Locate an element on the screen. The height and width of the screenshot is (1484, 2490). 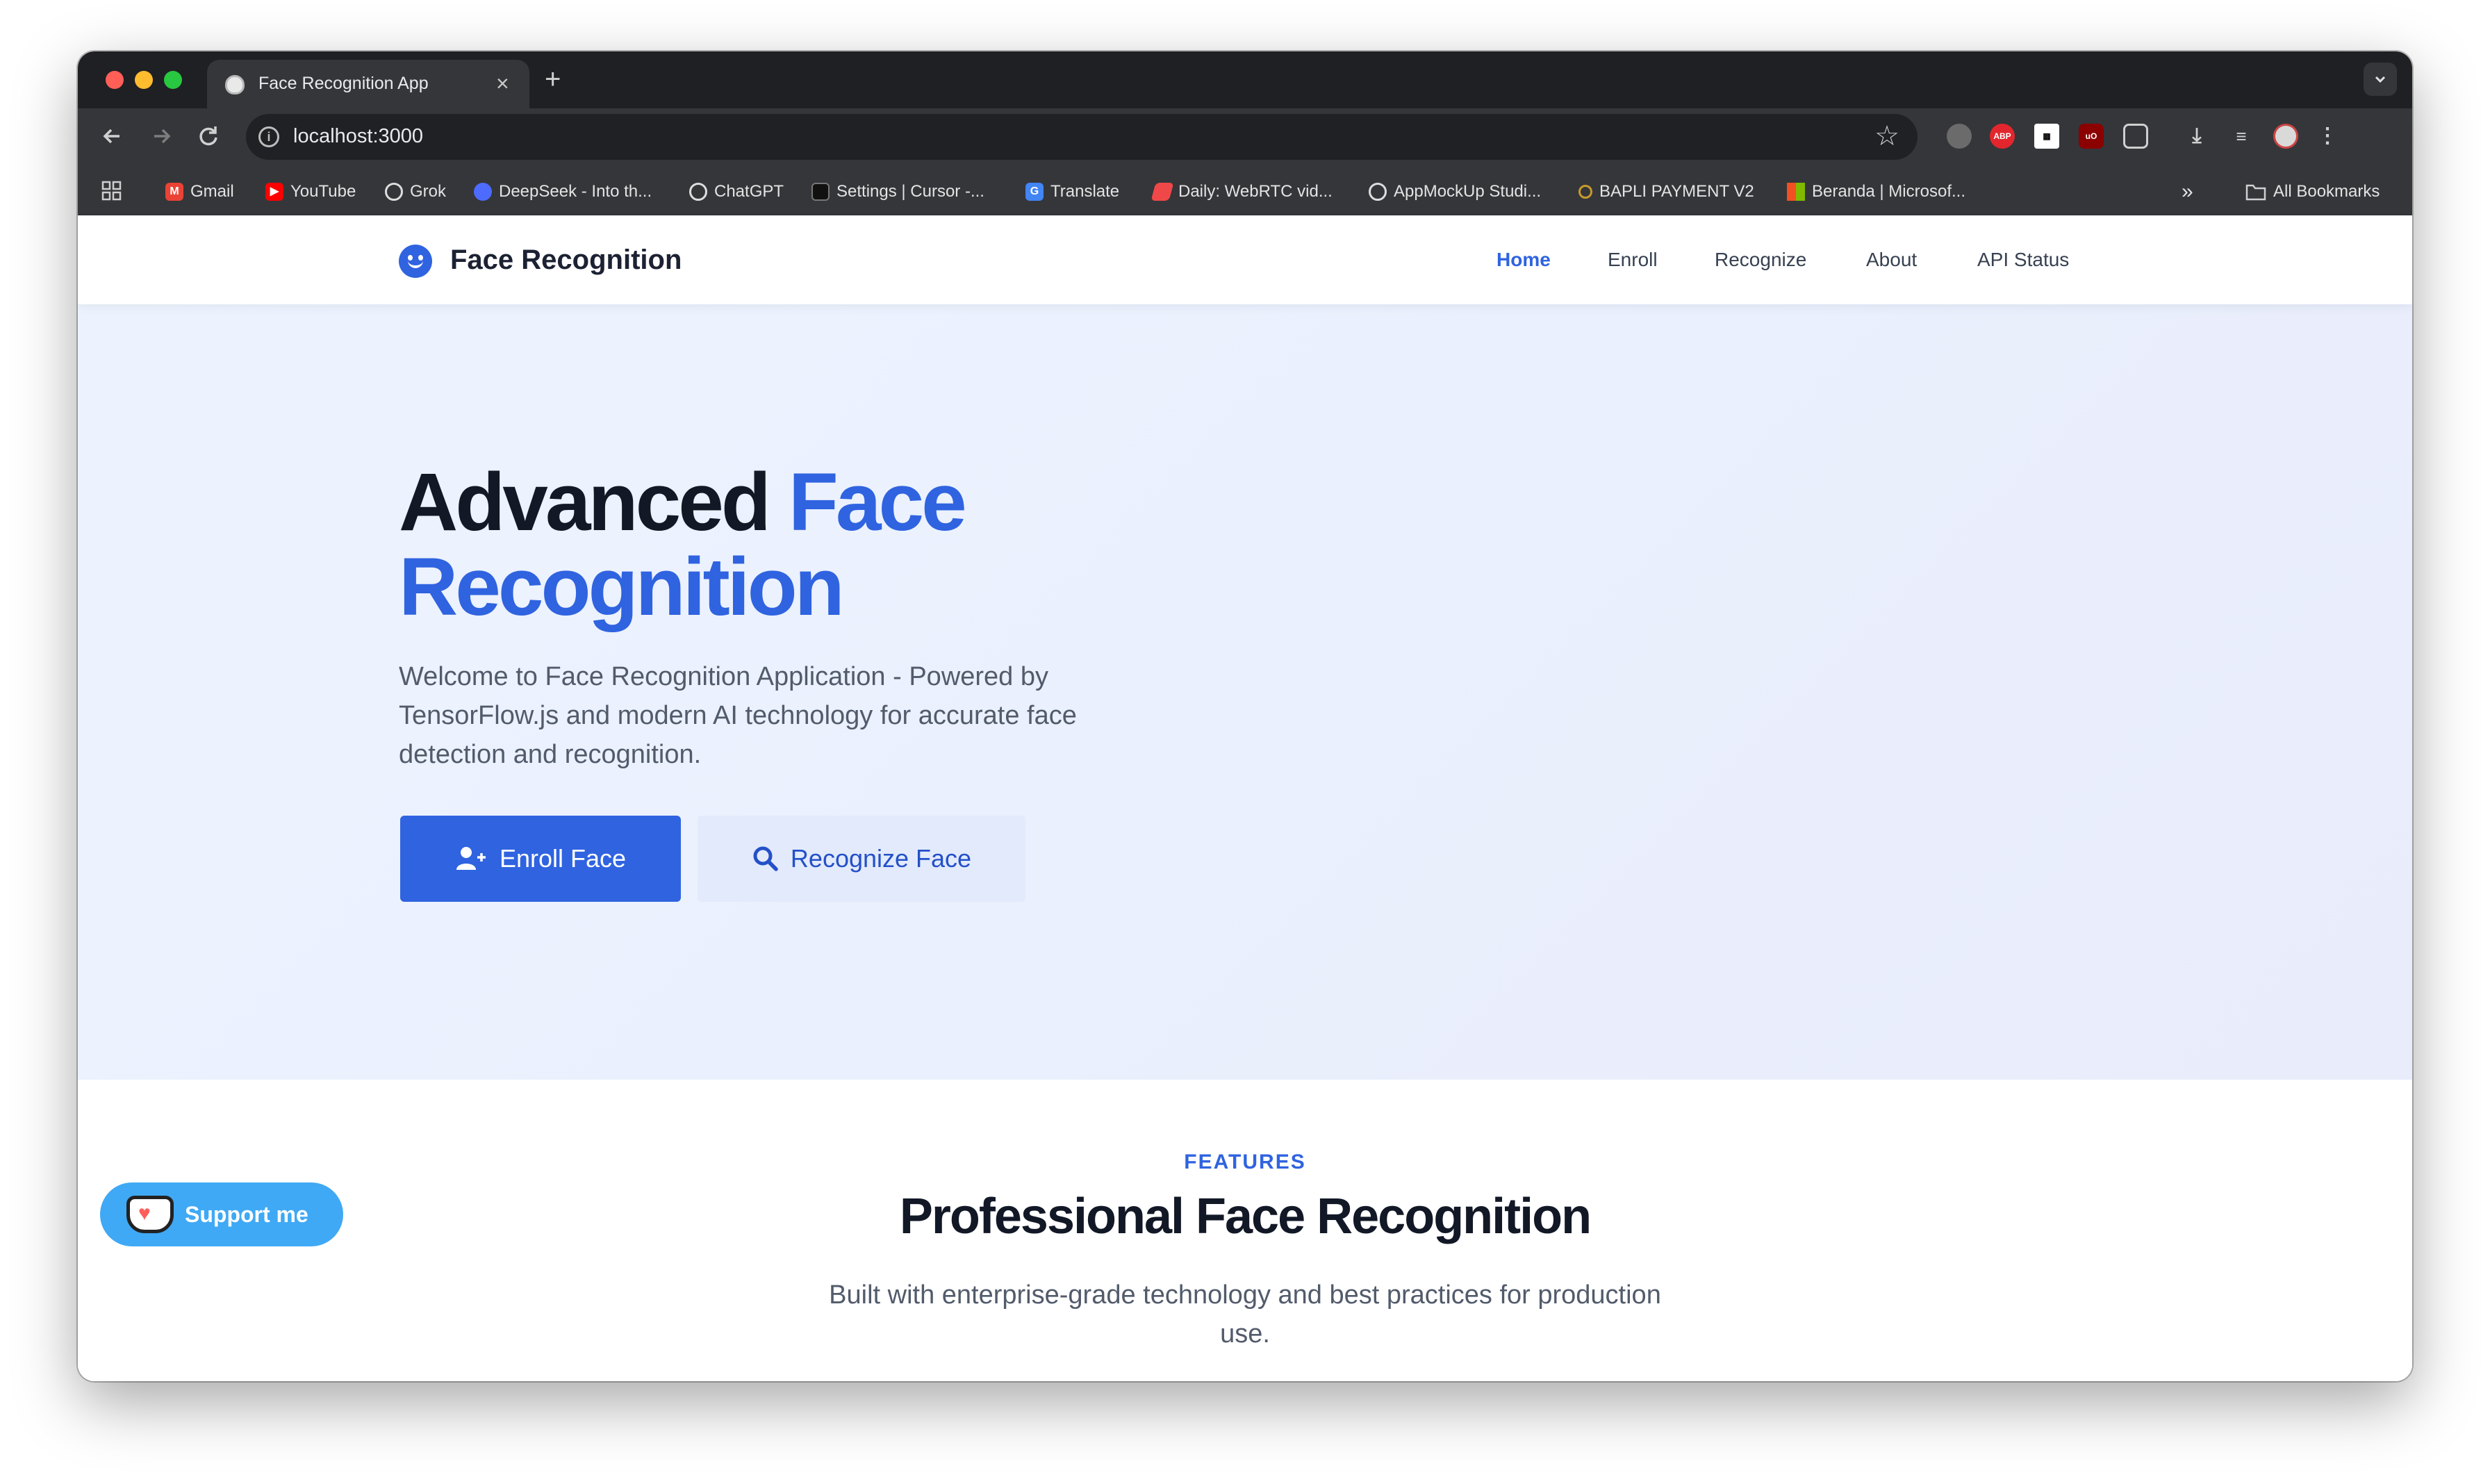
bookmark-bapli: BAPLI PAYMENT V2 is located at coordinates (1666, 192).